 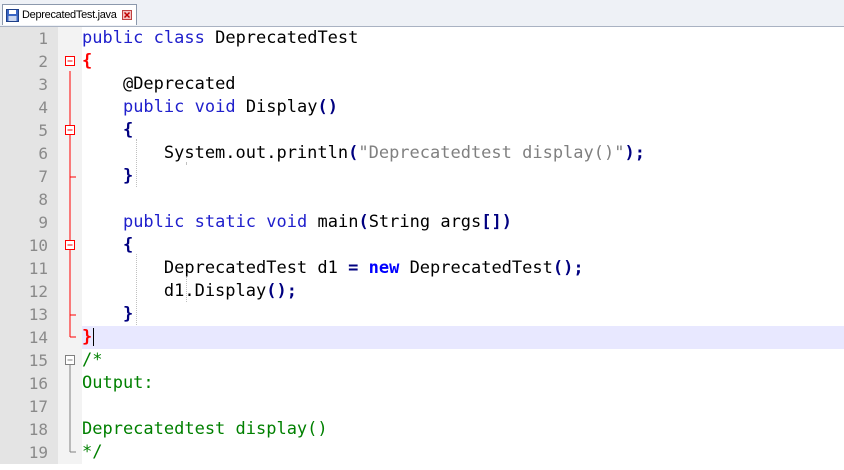 I want to click on code-text: public static void main(String args[]), so click(x=297, y=222).